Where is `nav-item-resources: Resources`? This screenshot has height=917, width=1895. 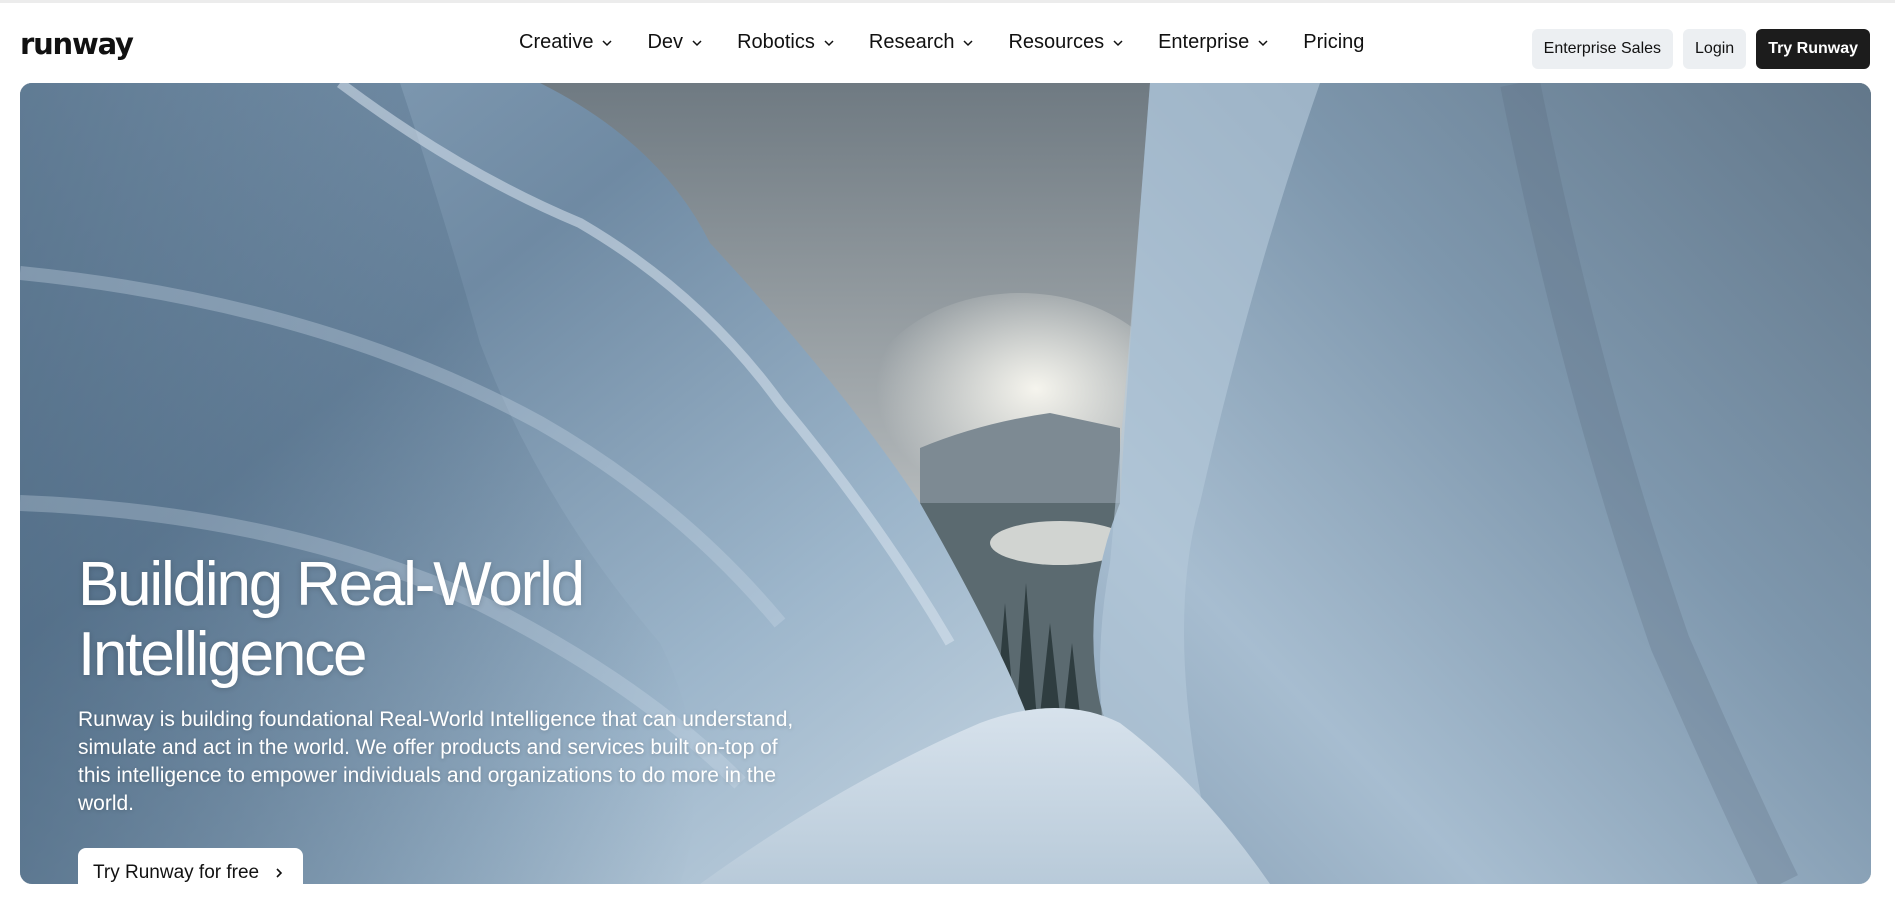
nav-item-resources: Resources is located at coordinates (1066, 42).